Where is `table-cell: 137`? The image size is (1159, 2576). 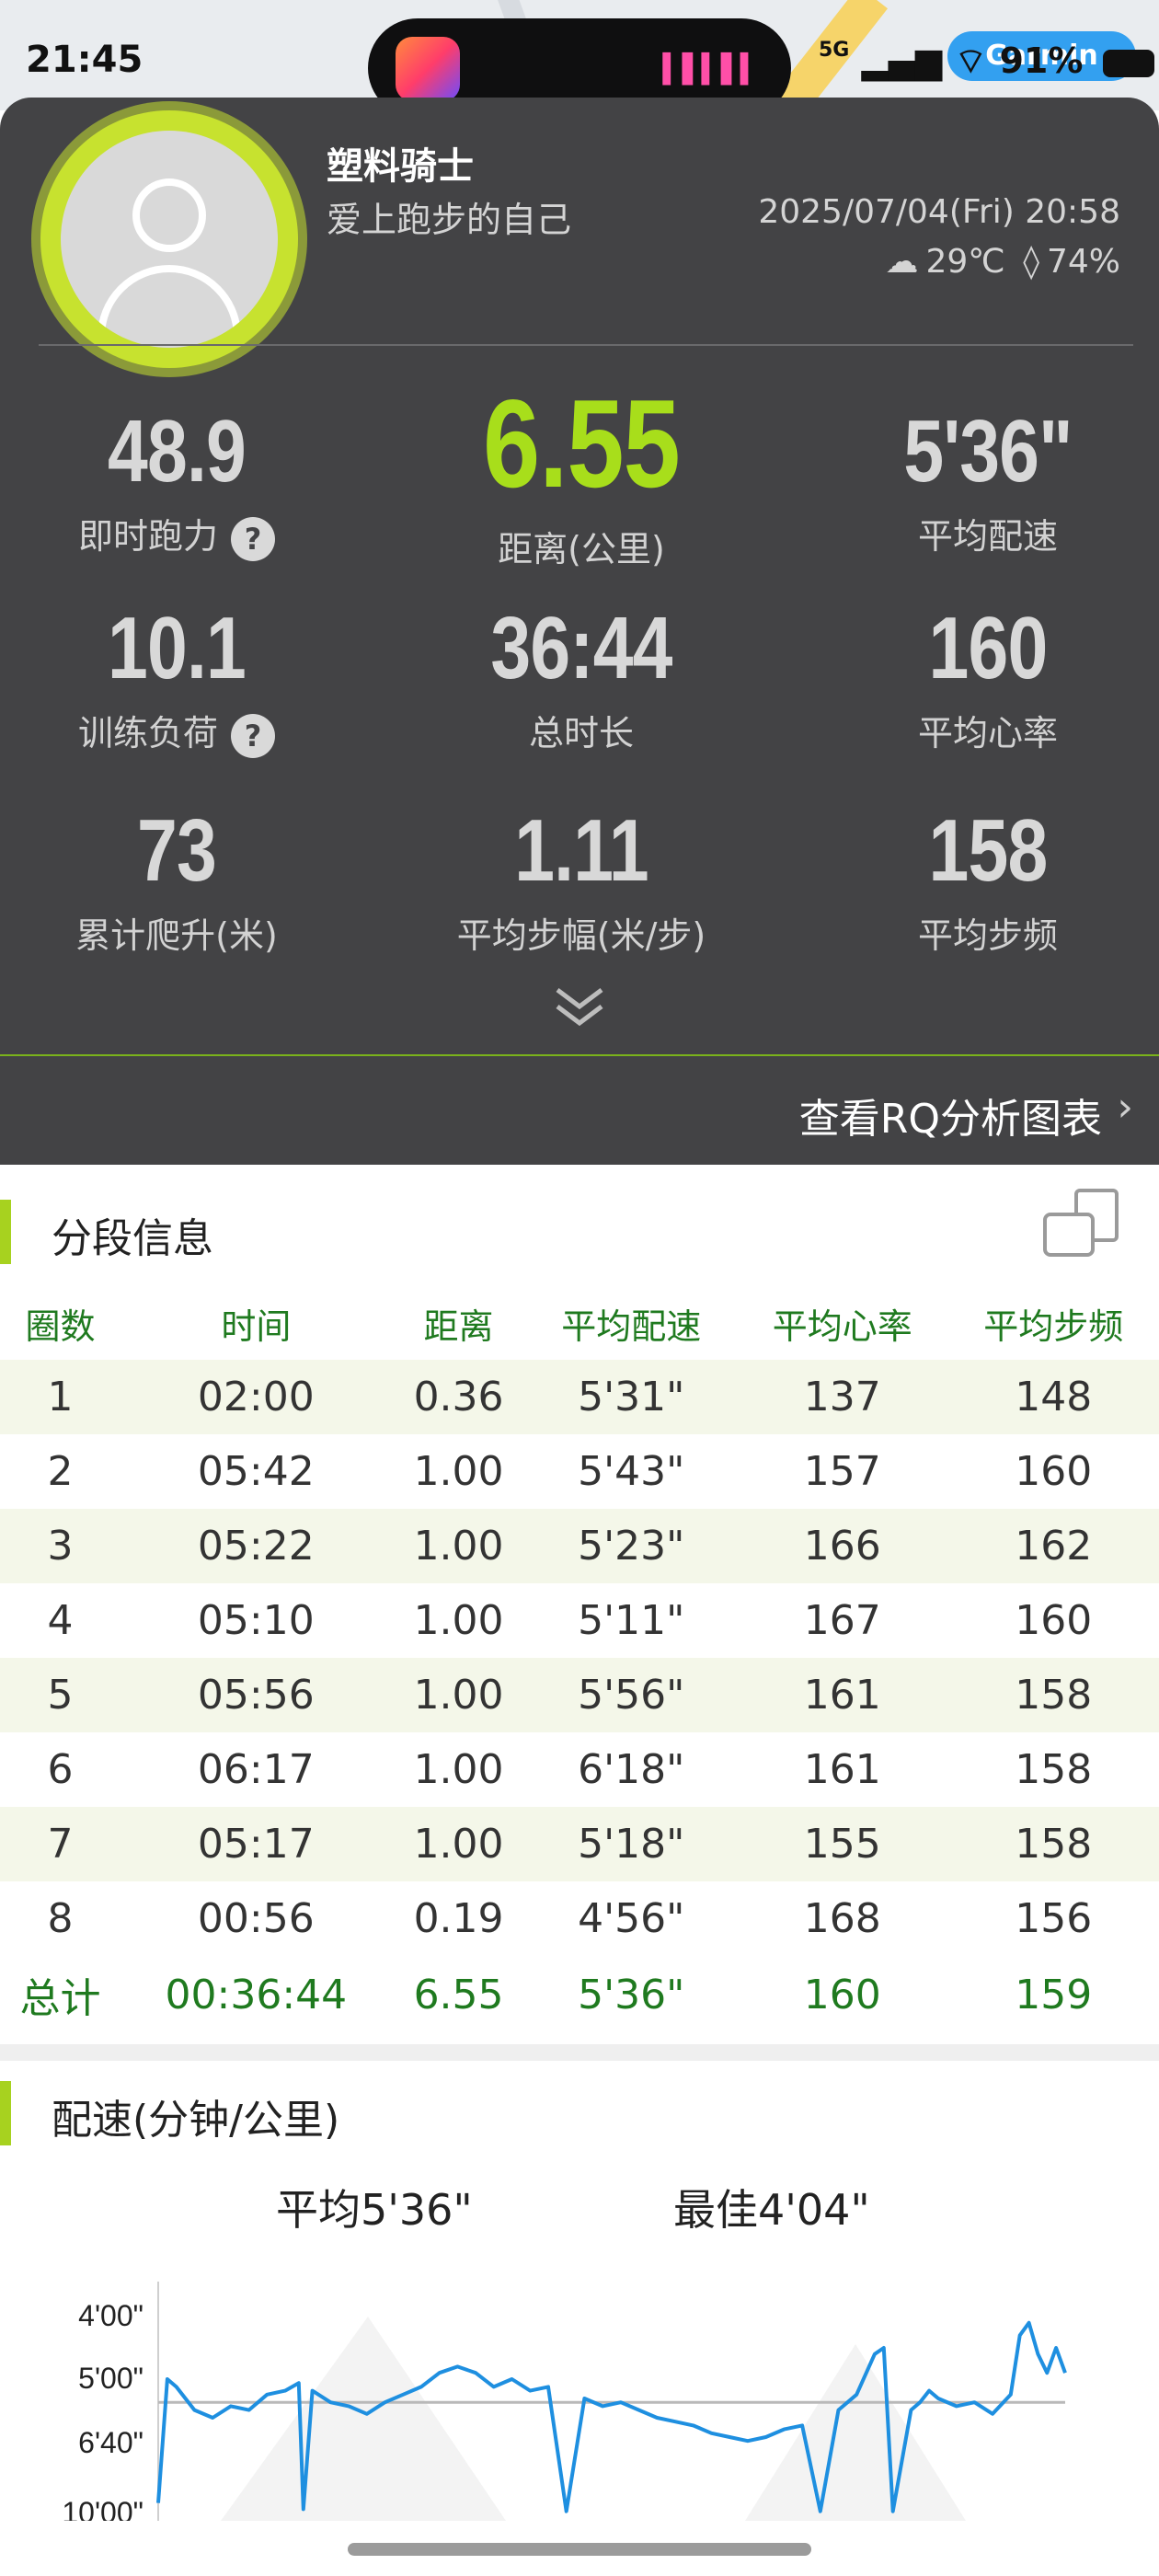
table-cell: 137 is located at coordinates (842, 1397).